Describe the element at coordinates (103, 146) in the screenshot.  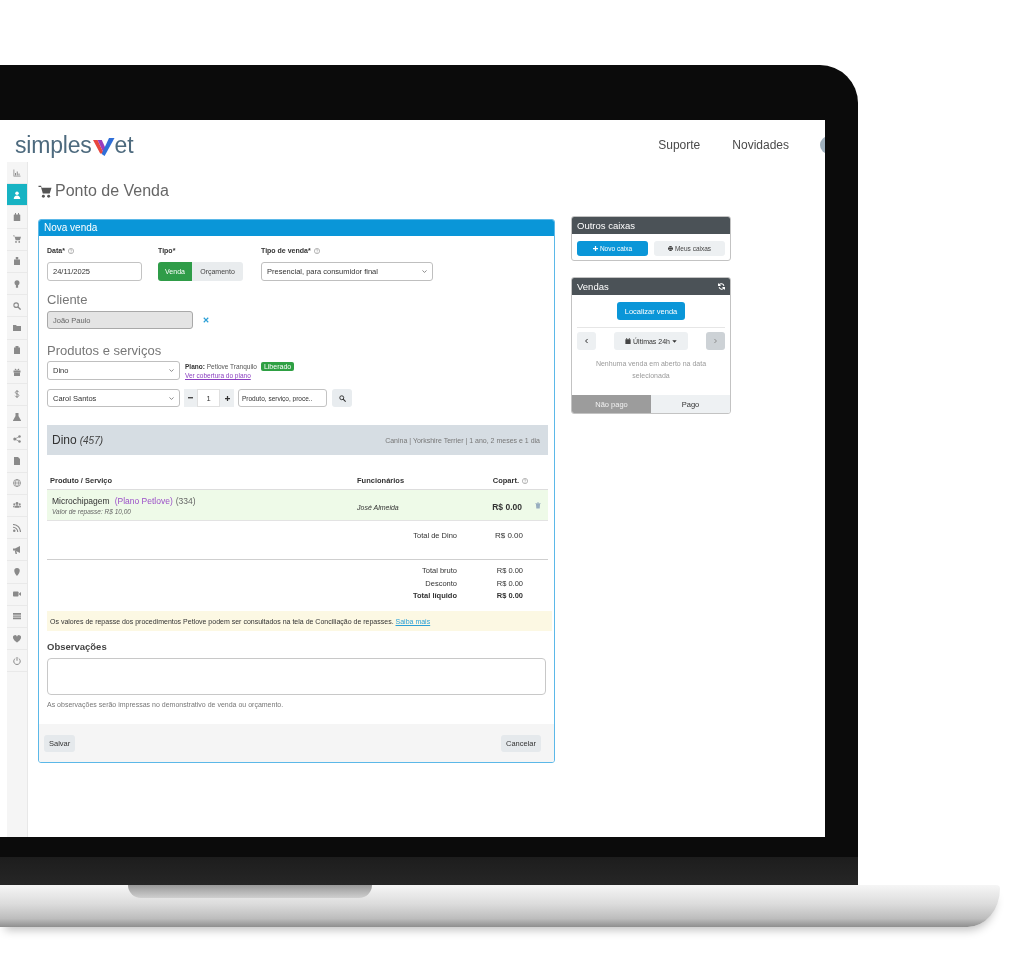
I see `logo-mark-icon` at that location.